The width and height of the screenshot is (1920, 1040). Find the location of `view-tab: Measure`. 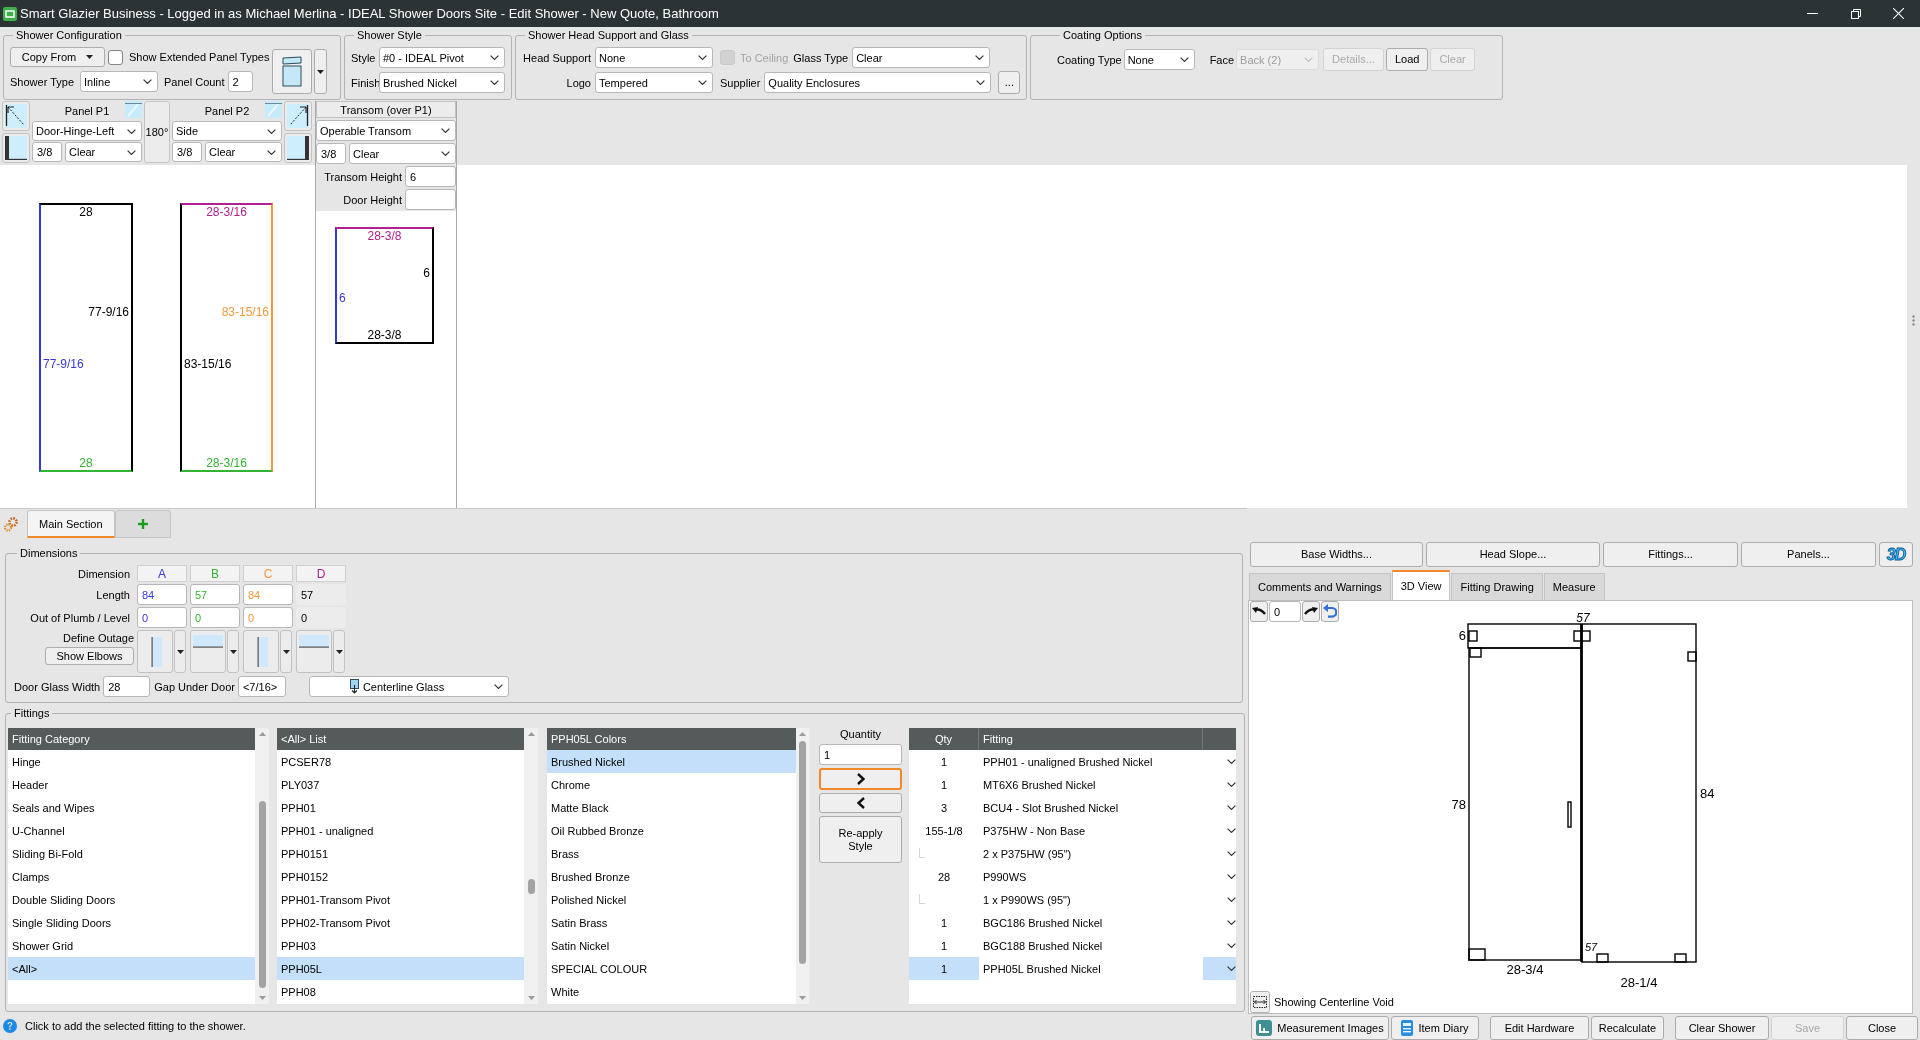

view-tab: Measure is located at coordinates (1574, 586).